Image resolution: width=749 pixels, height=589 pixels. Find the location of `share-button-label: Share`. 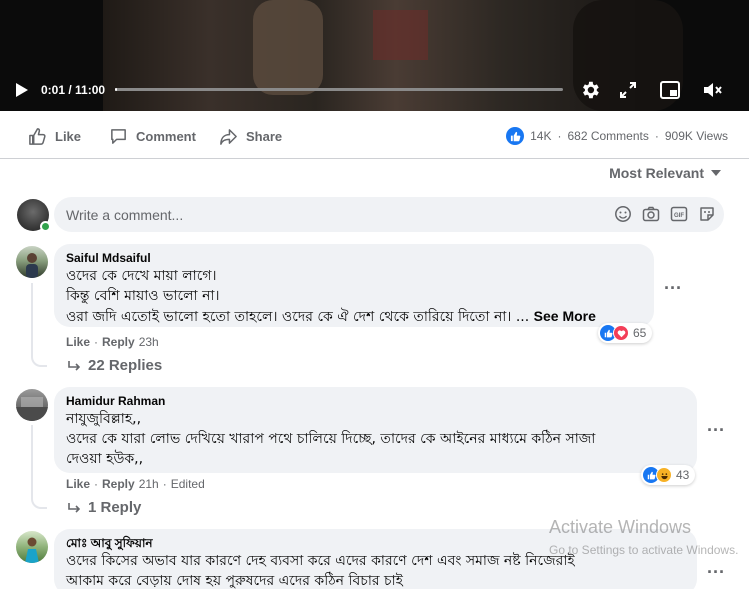

share-button-label: Share is located at coordinates (264, 136).